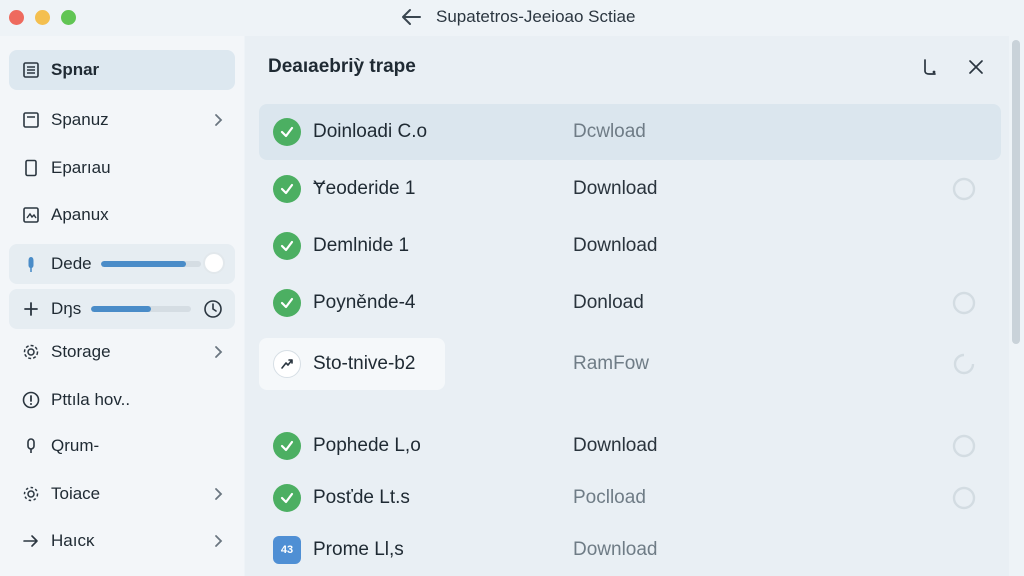 Image resolution: width=1024 pixels, height=576 pixels. I want to click on download-row: Sto-tnive-b2 RamFow, so click(630, 364).